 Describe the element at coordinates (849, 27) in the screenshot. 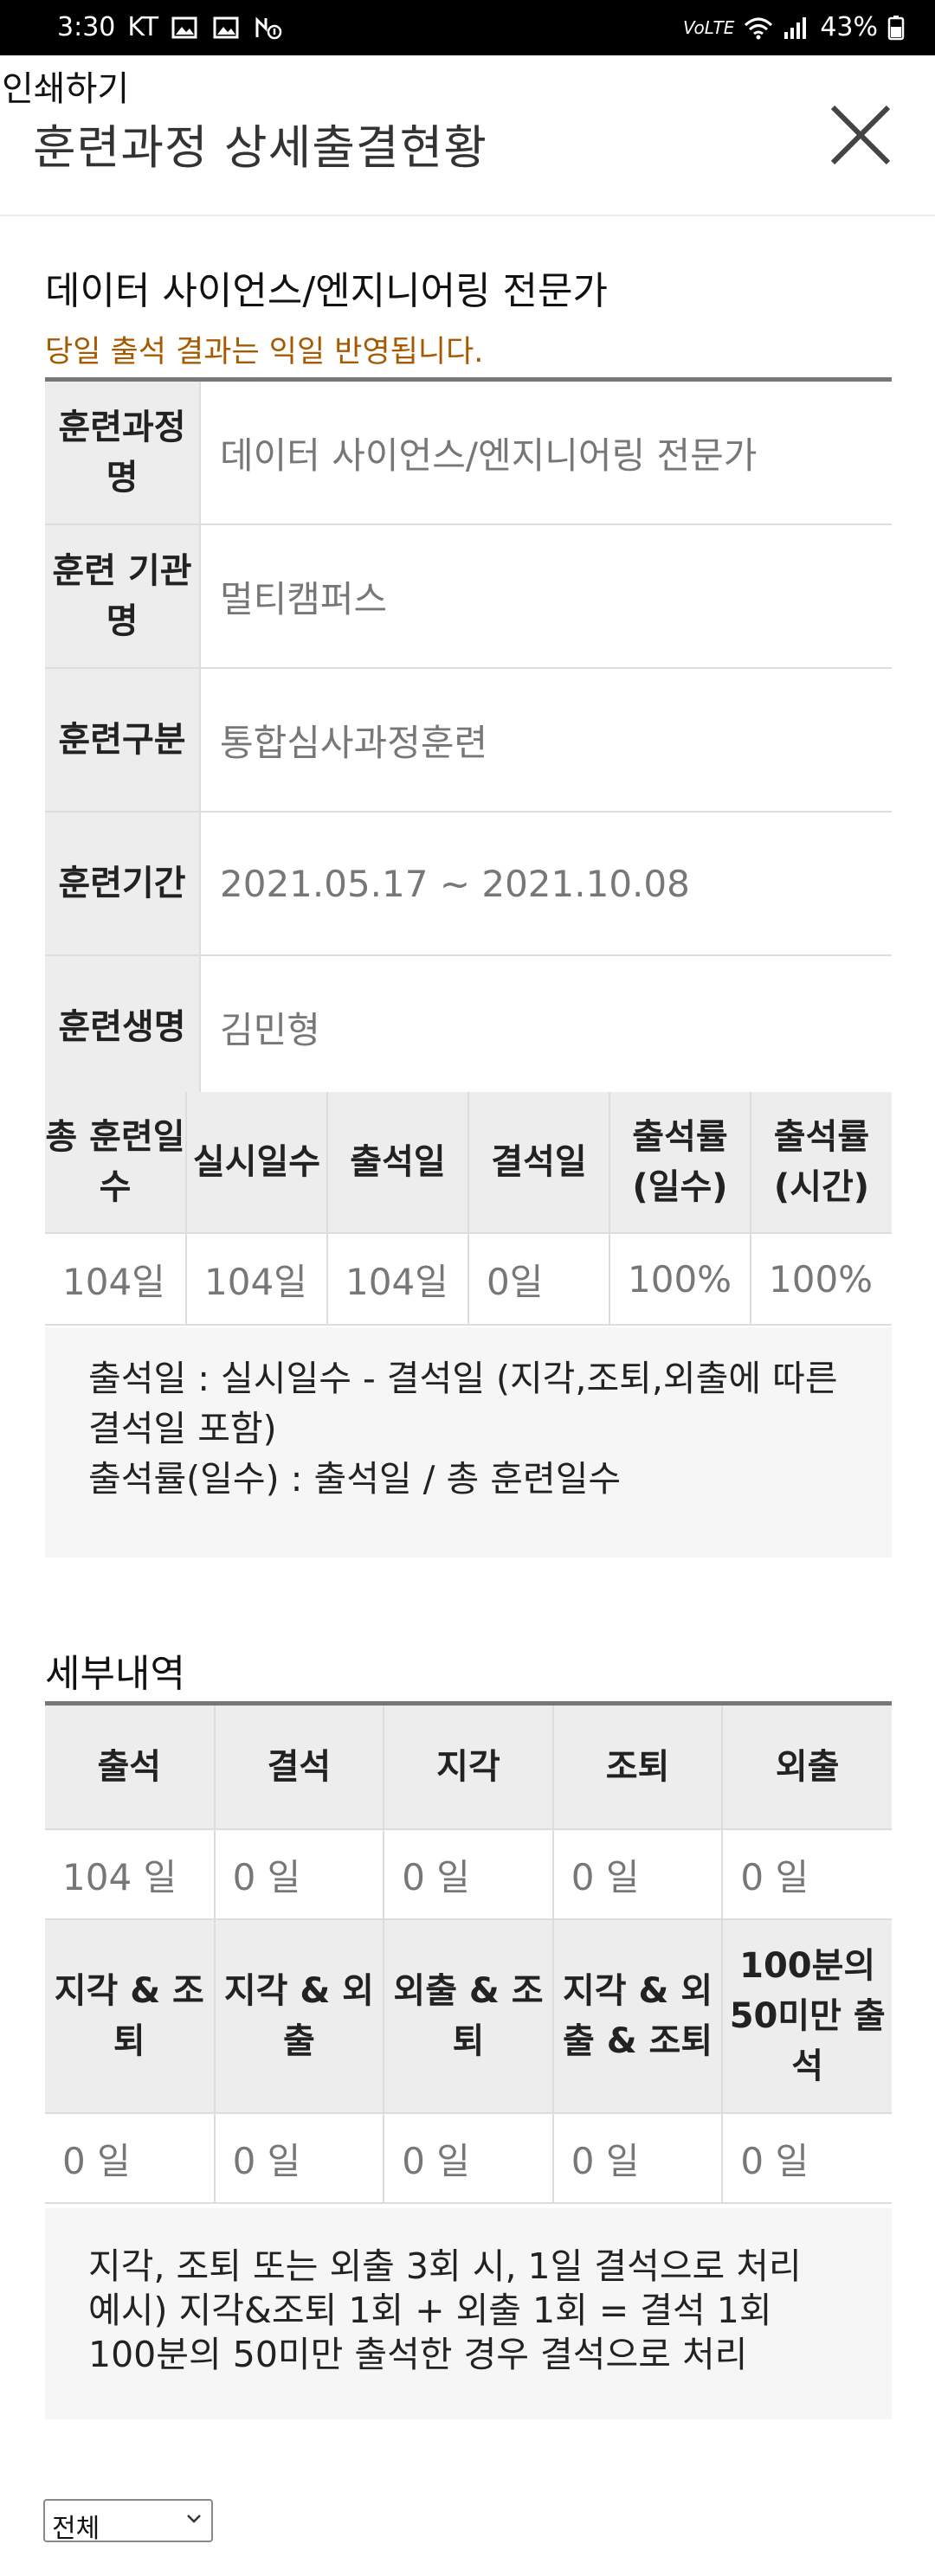

I see `battery-percent: 43%` at that location.